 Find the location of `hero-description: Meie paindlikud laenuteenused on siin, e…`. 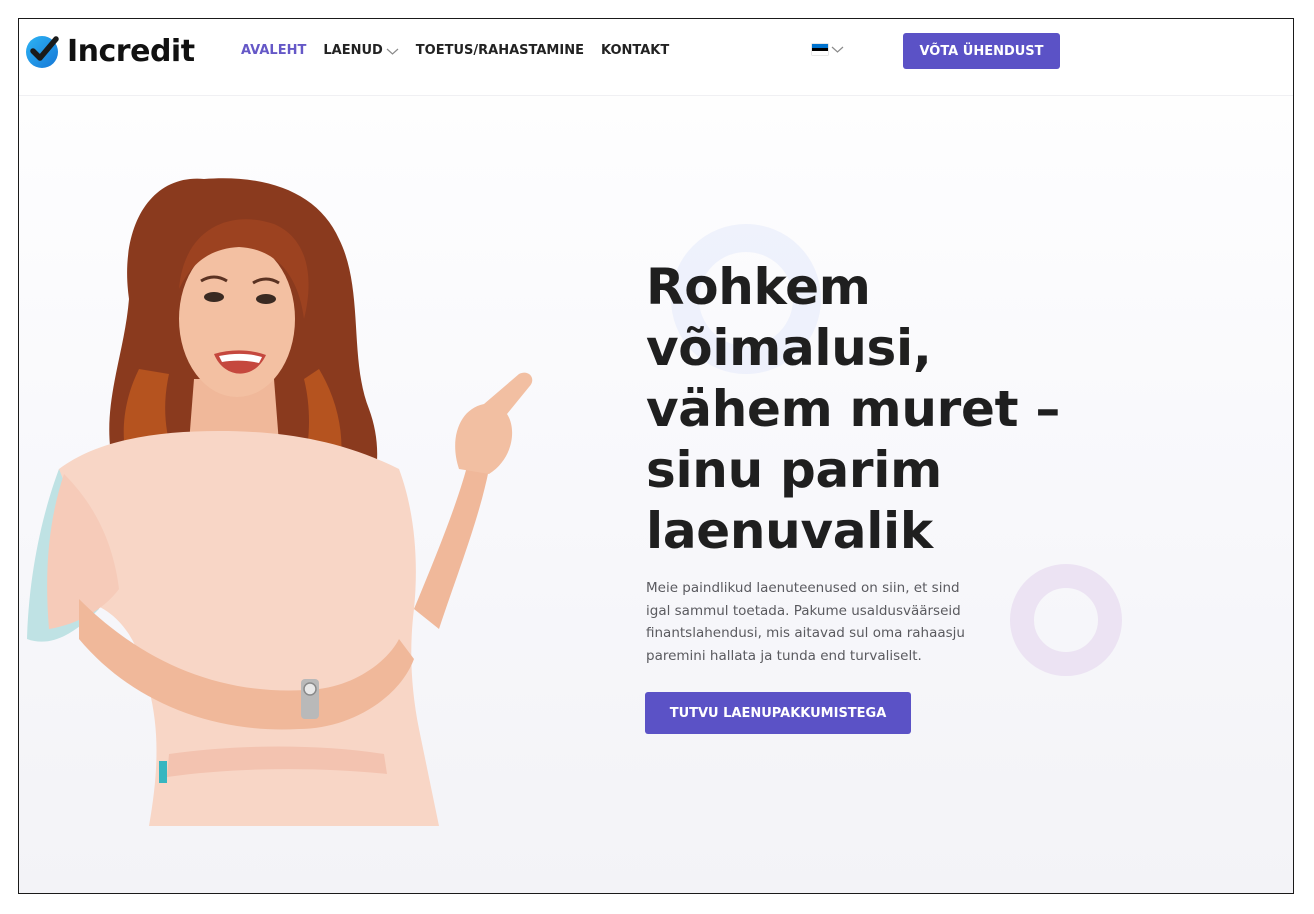

hero-description: Meie paindlikud laenuteenused on siin, e… is located at coordinates (818, 622).